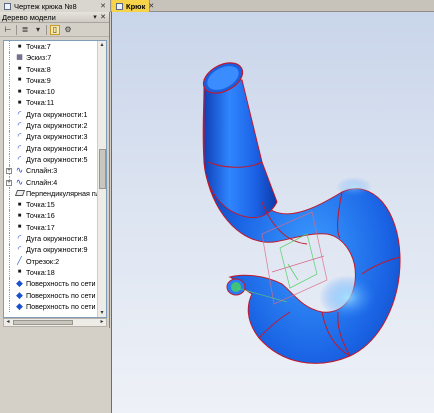 Image resolution: width=434 pixels, height=413 pixels. I want to click on tree-item: ■ Точка:9, so click(50, 80).